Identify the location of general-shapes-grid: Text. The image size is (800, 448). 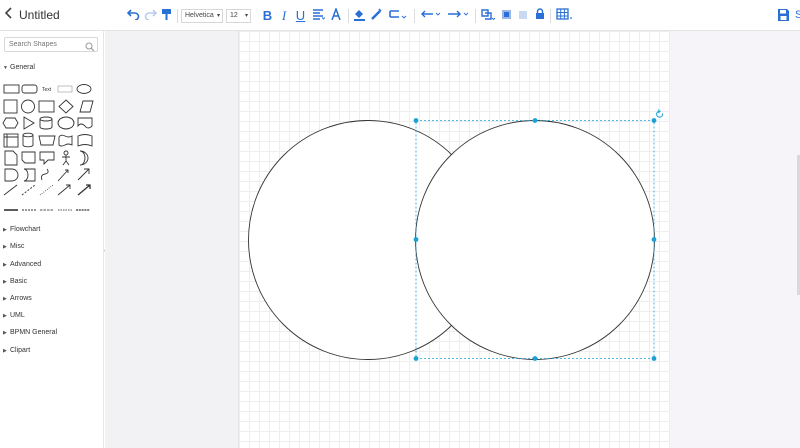
(48, 147).